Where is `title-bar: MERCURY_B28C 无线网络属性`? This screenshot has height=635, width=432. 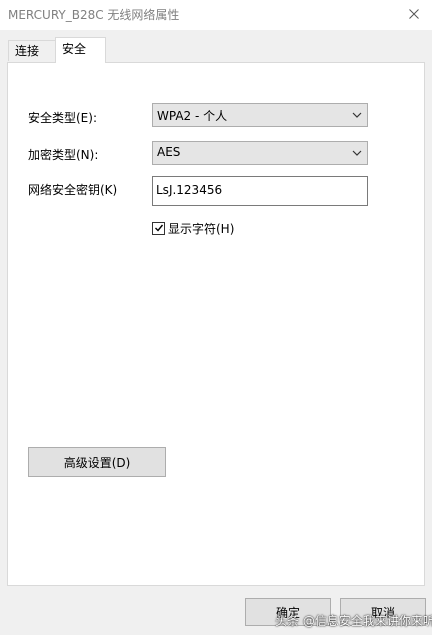 title-bar: MERCURY_B28C 无线网络属性 is located at coordinates (216, 15).